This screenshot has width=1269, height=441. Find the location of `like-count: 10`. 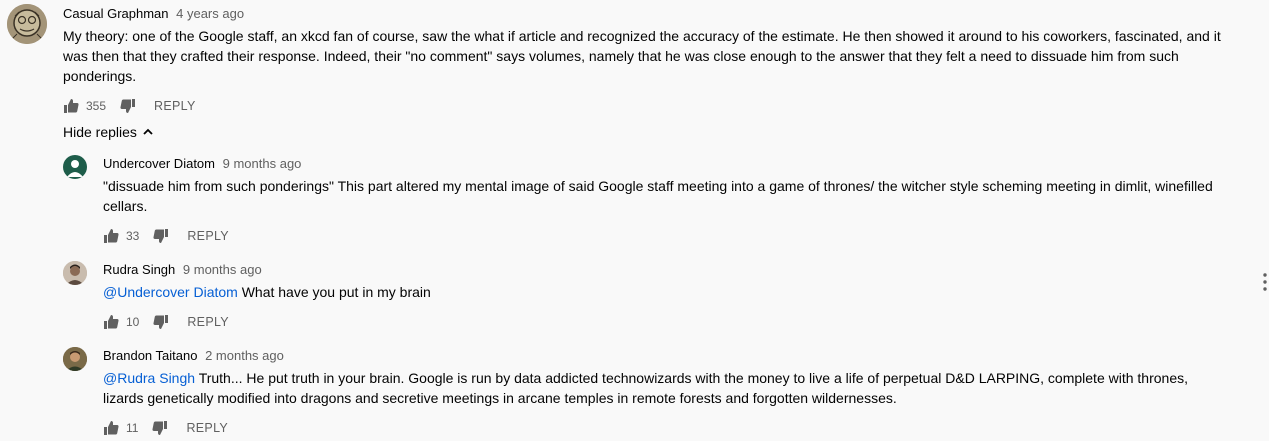

like-count: 10 is located at coordinates (133, 322).